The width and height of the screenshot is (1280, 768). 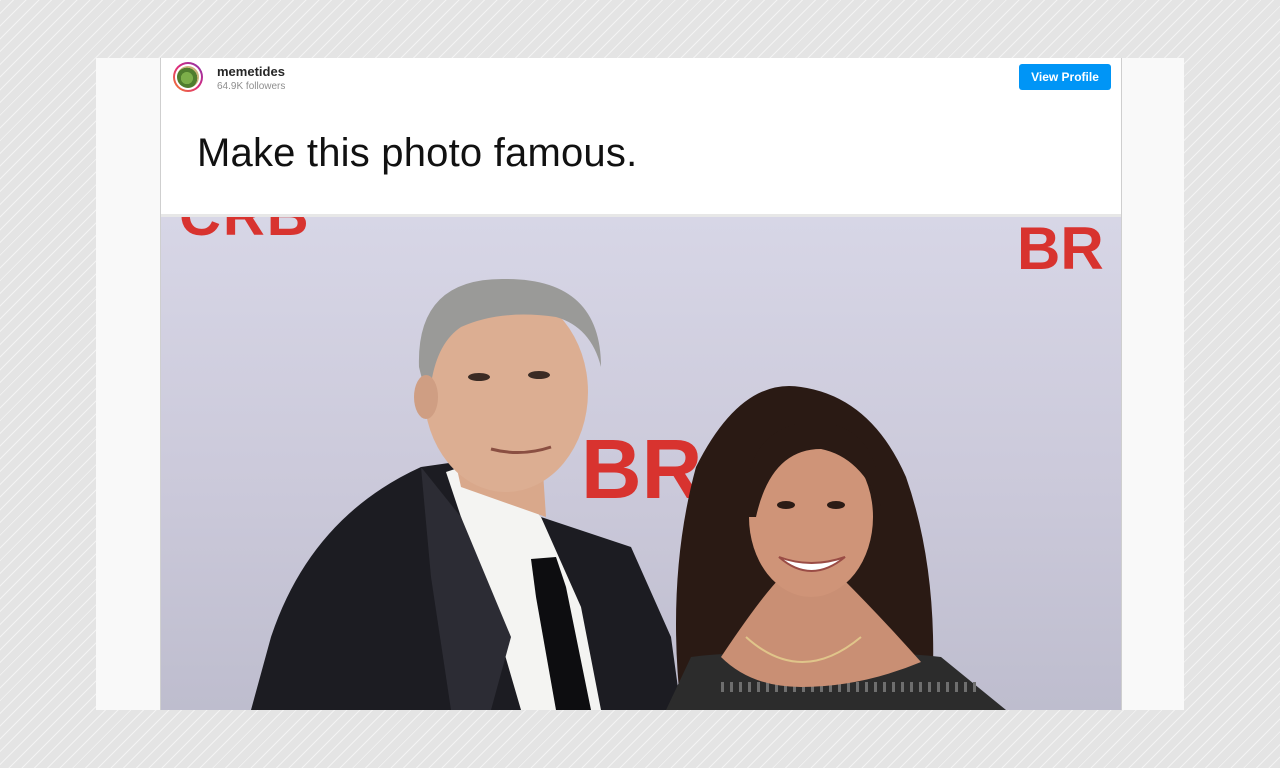 What do you see at coordinates (641, 78) in the screenshot?
I see `post-header: memetides 64.9K followers View Profile` at bounding box center [641, 78].